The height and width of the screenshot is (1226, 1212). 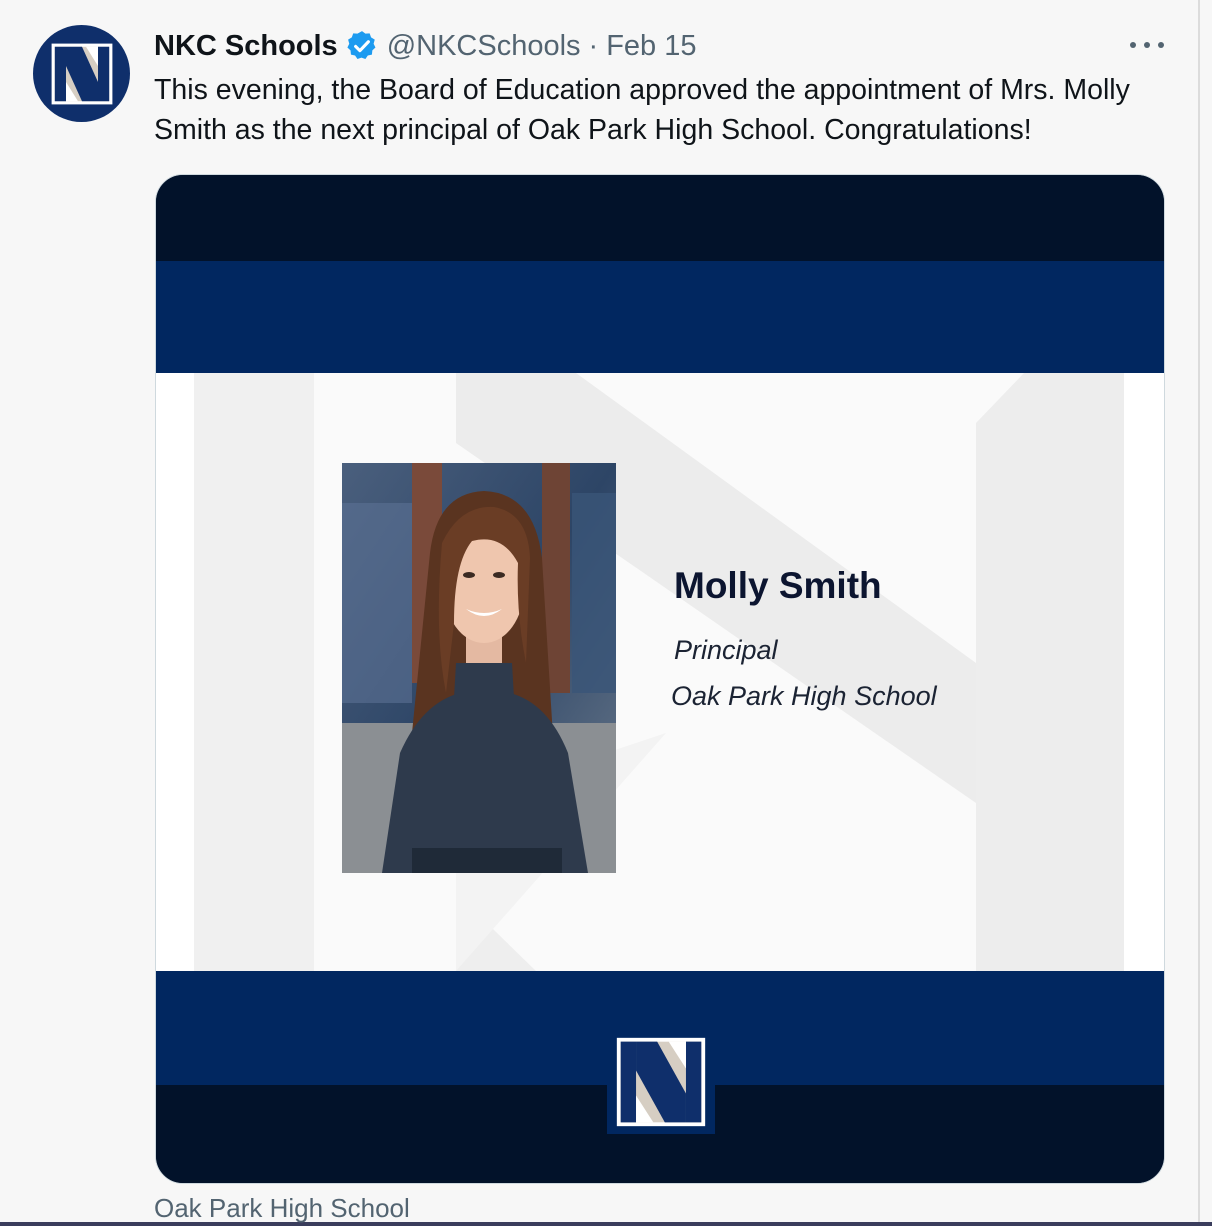 I want to click on more-options-icon, so click(x=1147, y=45).